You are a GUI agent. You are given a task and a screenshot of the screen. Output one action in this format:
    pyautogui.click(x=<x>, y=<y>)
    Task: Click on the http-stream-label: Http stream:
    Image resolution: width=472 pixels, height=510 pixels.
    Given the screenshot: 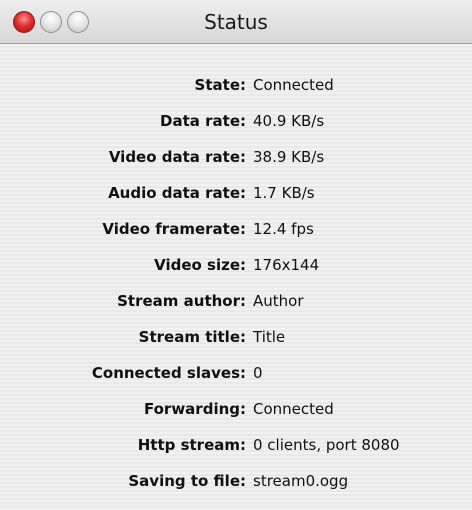 What is the action you would take?
    pyautogui.click(x=191, y=445)
    